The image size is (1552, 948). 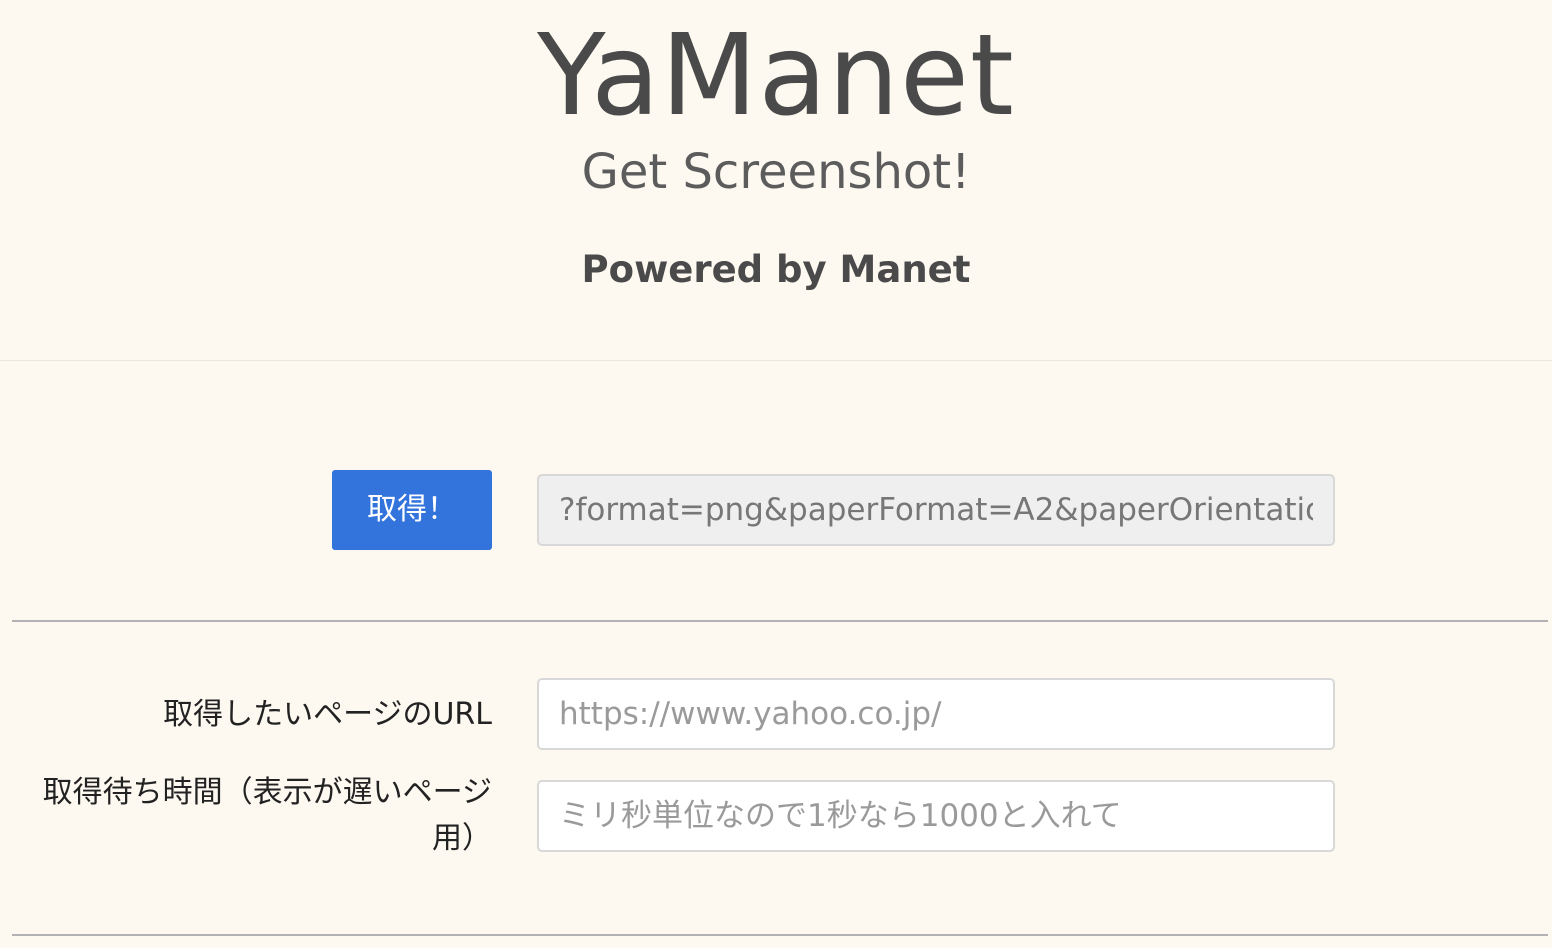 I want to click on wait-time-field-label: 取得待ち時間（表示が遅いページ用）, so click(x=267, y=815).